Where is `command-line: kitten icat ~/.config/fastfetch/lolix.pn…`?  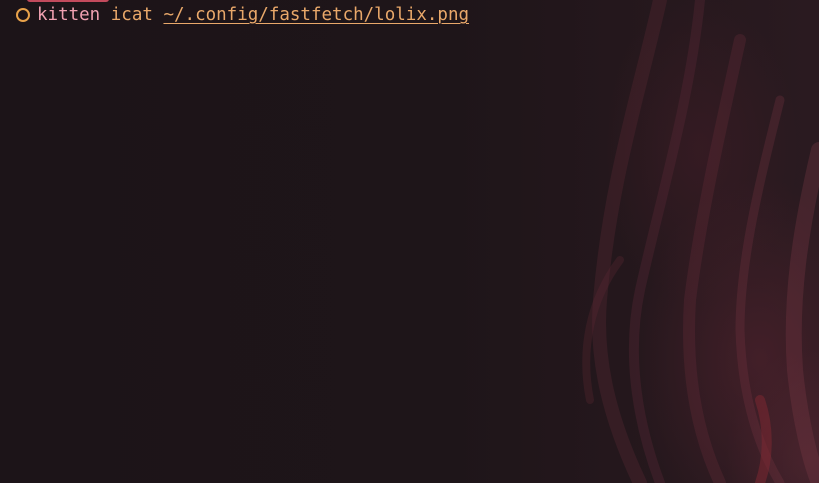
command-line: kitten icat ~/.config/fastfetch/lolix.pn… is located at coordinates (242, 15).